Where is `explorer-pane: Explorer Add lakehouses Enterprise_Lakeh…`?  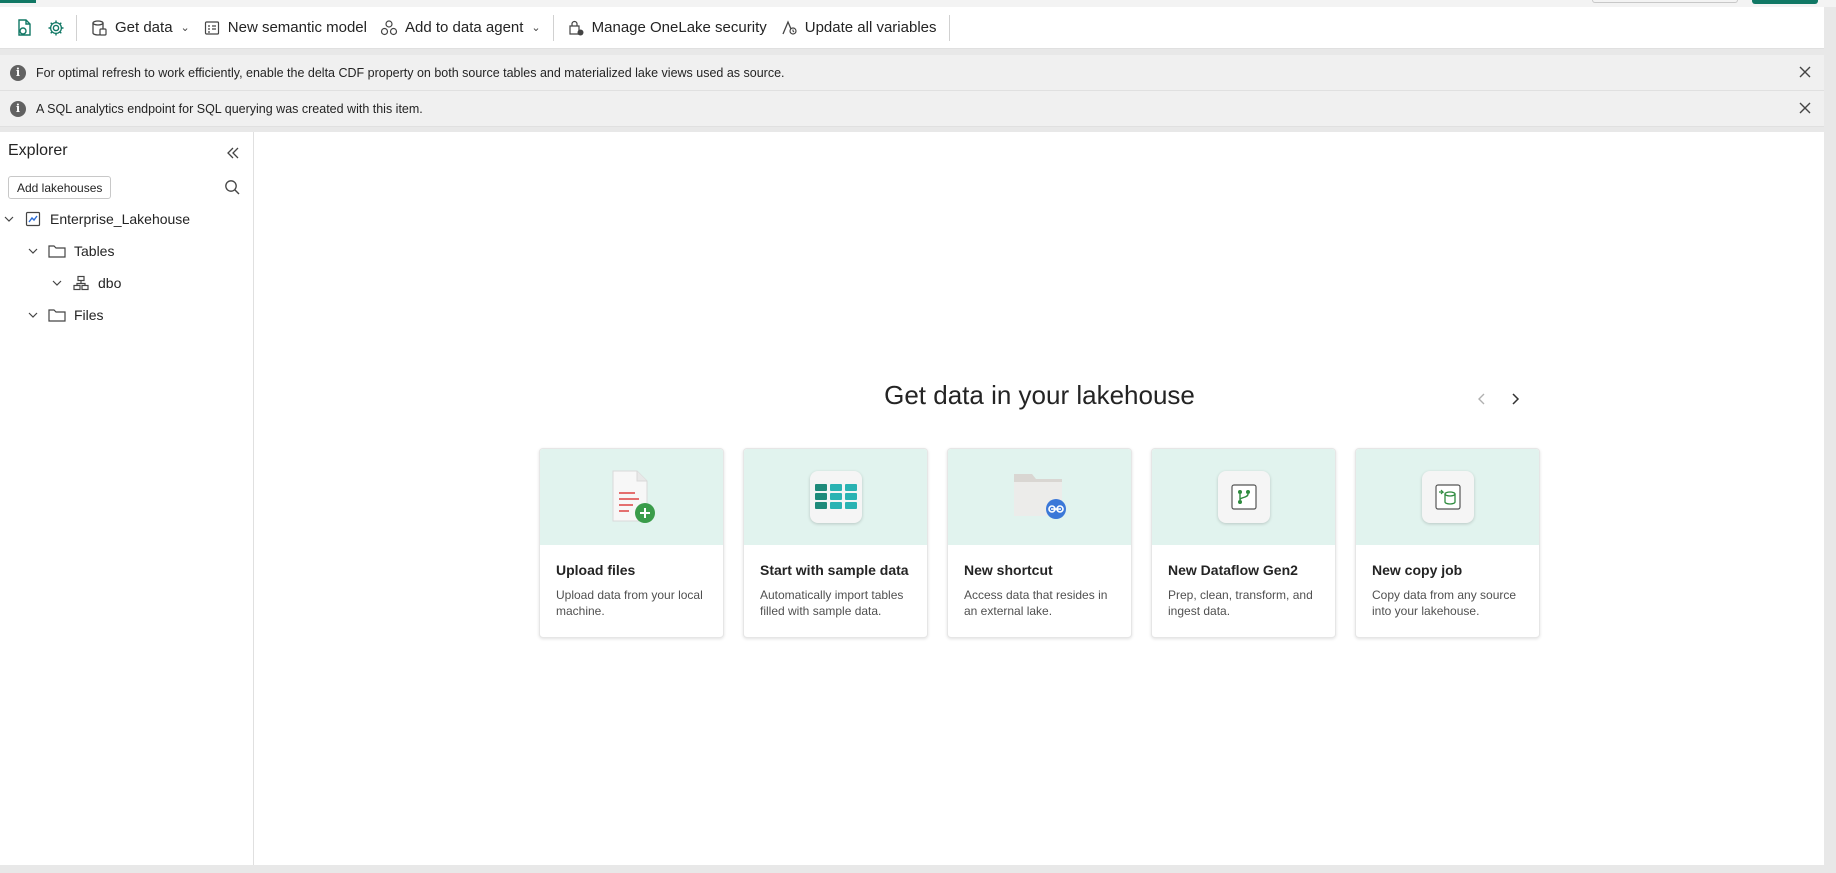 explorer-pane: Explorer Add lakehouses Enterprise_Lakeh… is located at coordinates (127, 498).